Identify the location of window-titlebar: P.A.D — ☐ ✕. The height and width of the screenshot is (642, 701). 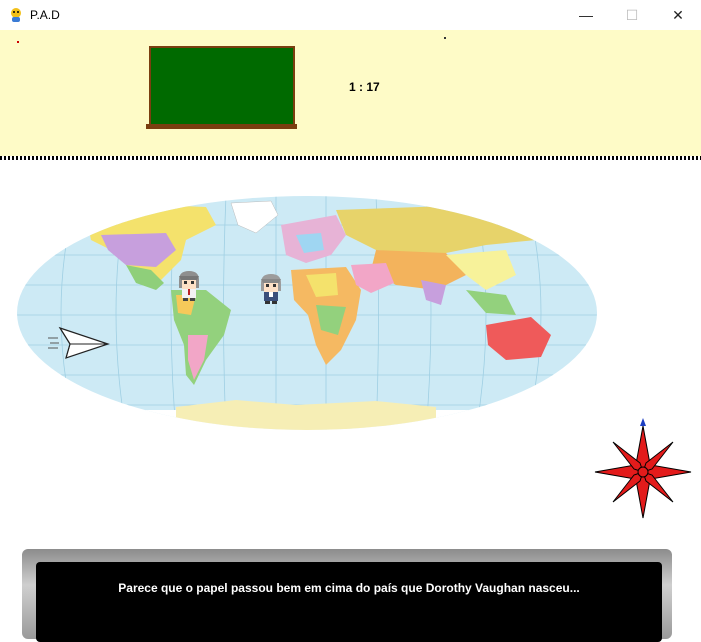
(350, 15).